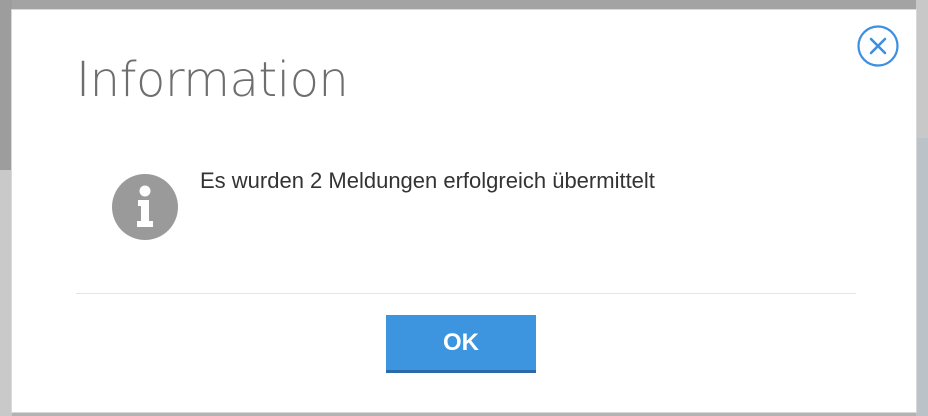 This screenshot has height=416, width=928. What do you see at coordinates (464, 5) in the screenshot?
I see `background-top-edge` at bounding box center [464, 5].